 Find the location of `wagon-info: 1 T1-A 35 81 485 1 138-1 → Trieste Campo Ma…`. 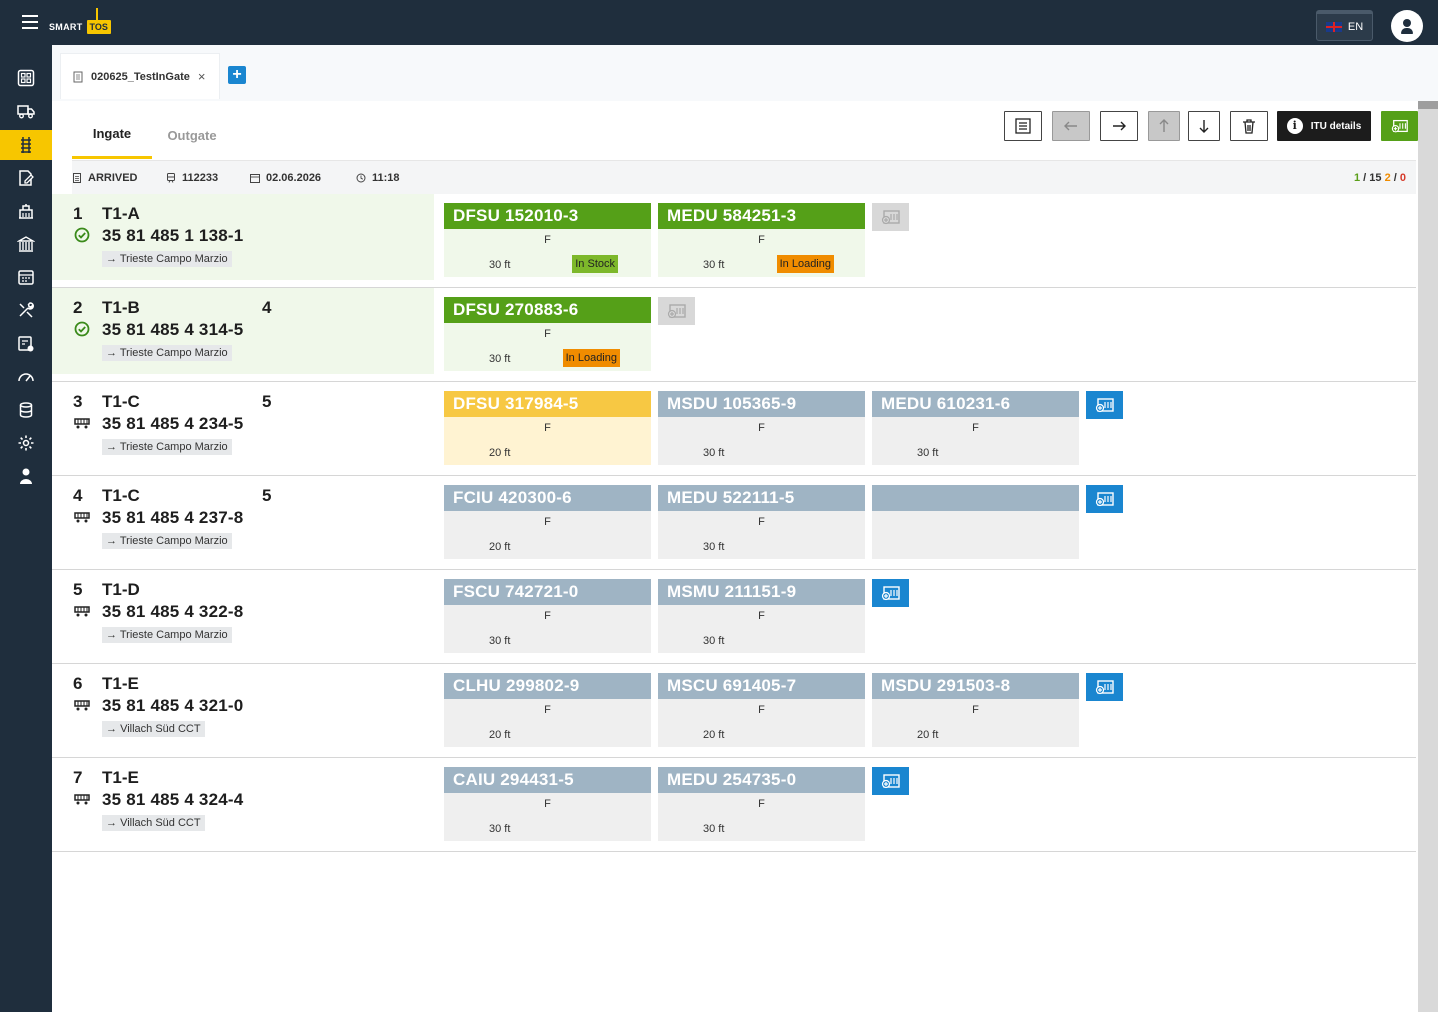

wagon-info: 1 T1-A 35 81 485 1 138-1 → Trieste Campo Ma… is located at coordinates (243, 237).